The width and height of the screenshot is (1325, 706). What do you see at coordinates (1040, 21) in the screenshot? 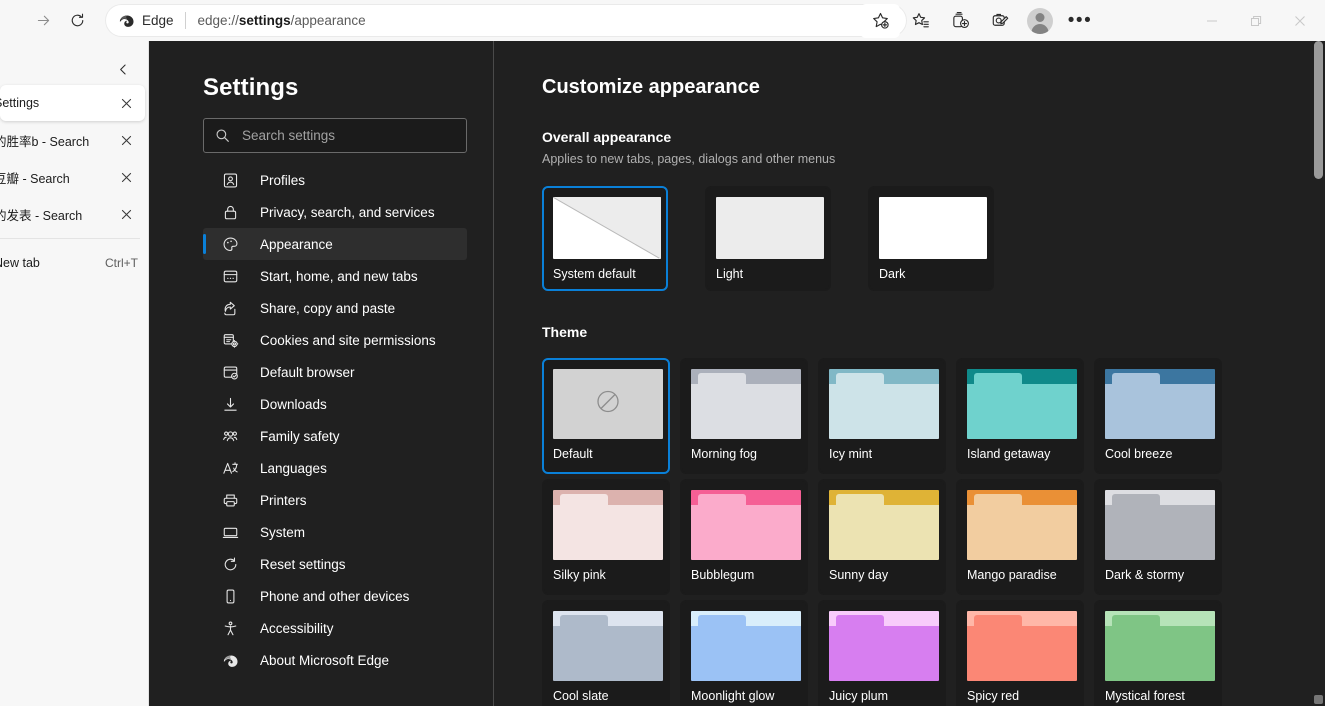
I see `profile-avatar` at bounding box center [1040, 21].